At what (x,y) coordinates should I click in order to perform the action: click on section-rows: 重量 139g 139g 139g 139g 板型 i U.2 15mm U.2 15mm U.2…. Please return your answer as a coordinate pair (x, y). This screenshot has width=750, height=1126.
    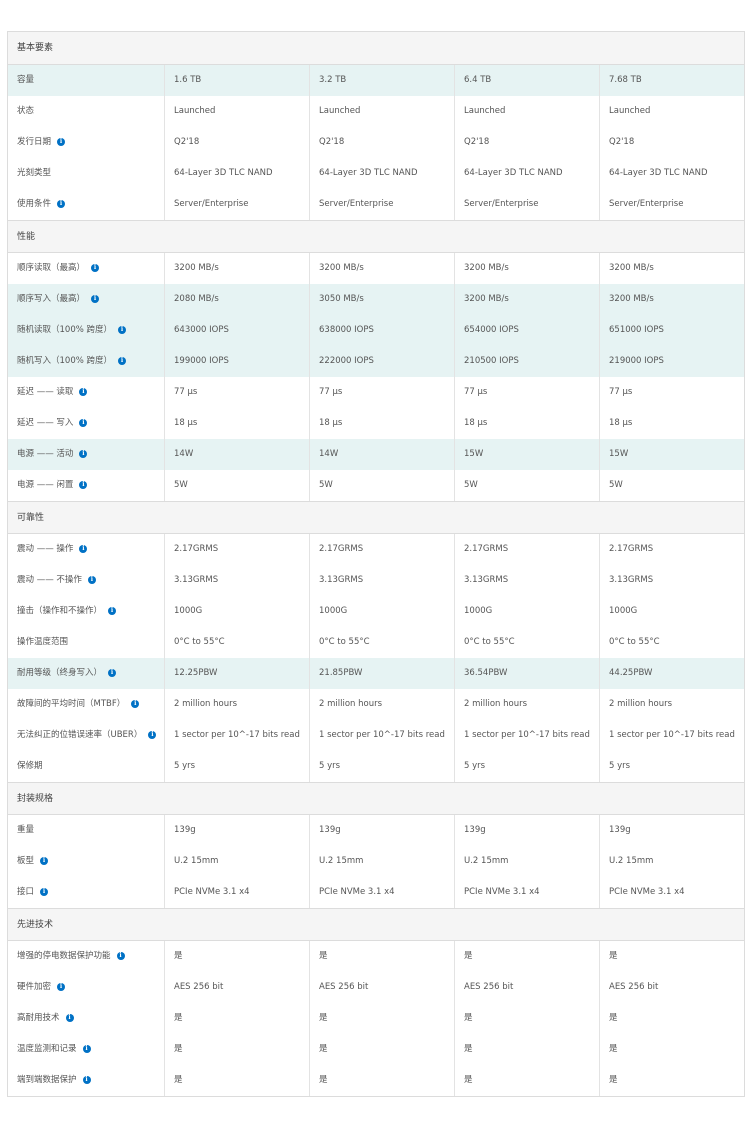
    Looking at the image, I should click on (376, 861).